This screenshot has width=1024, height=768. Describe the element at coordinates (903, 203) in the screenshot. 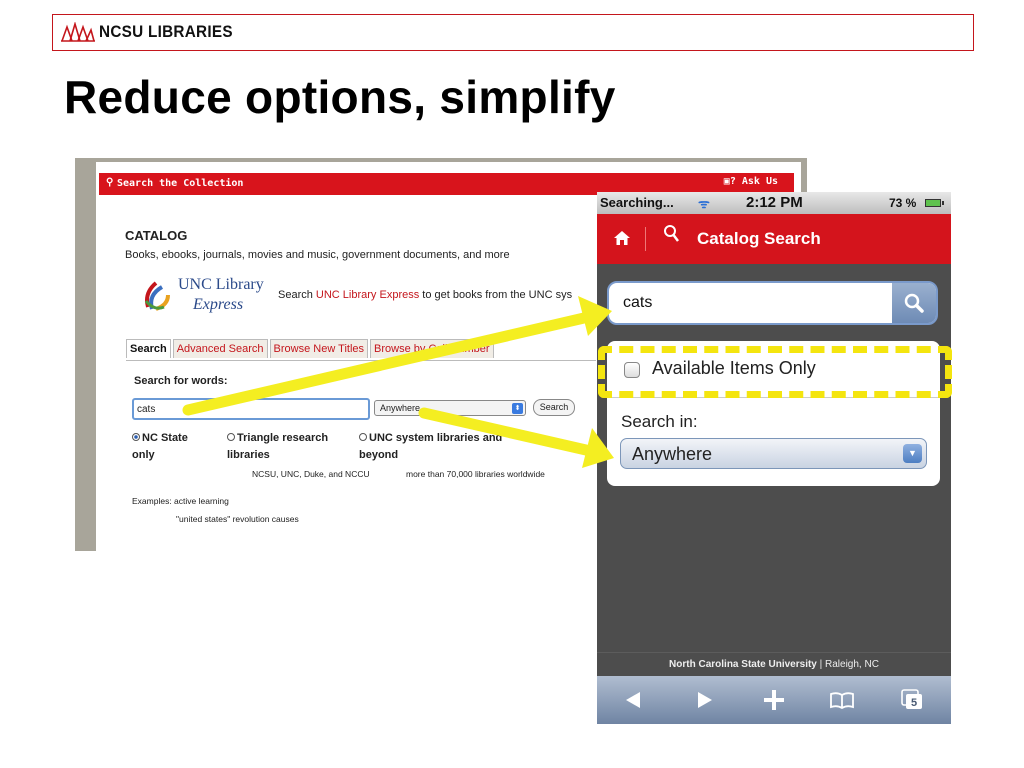

I see `status-battery: 73 %` at that location.